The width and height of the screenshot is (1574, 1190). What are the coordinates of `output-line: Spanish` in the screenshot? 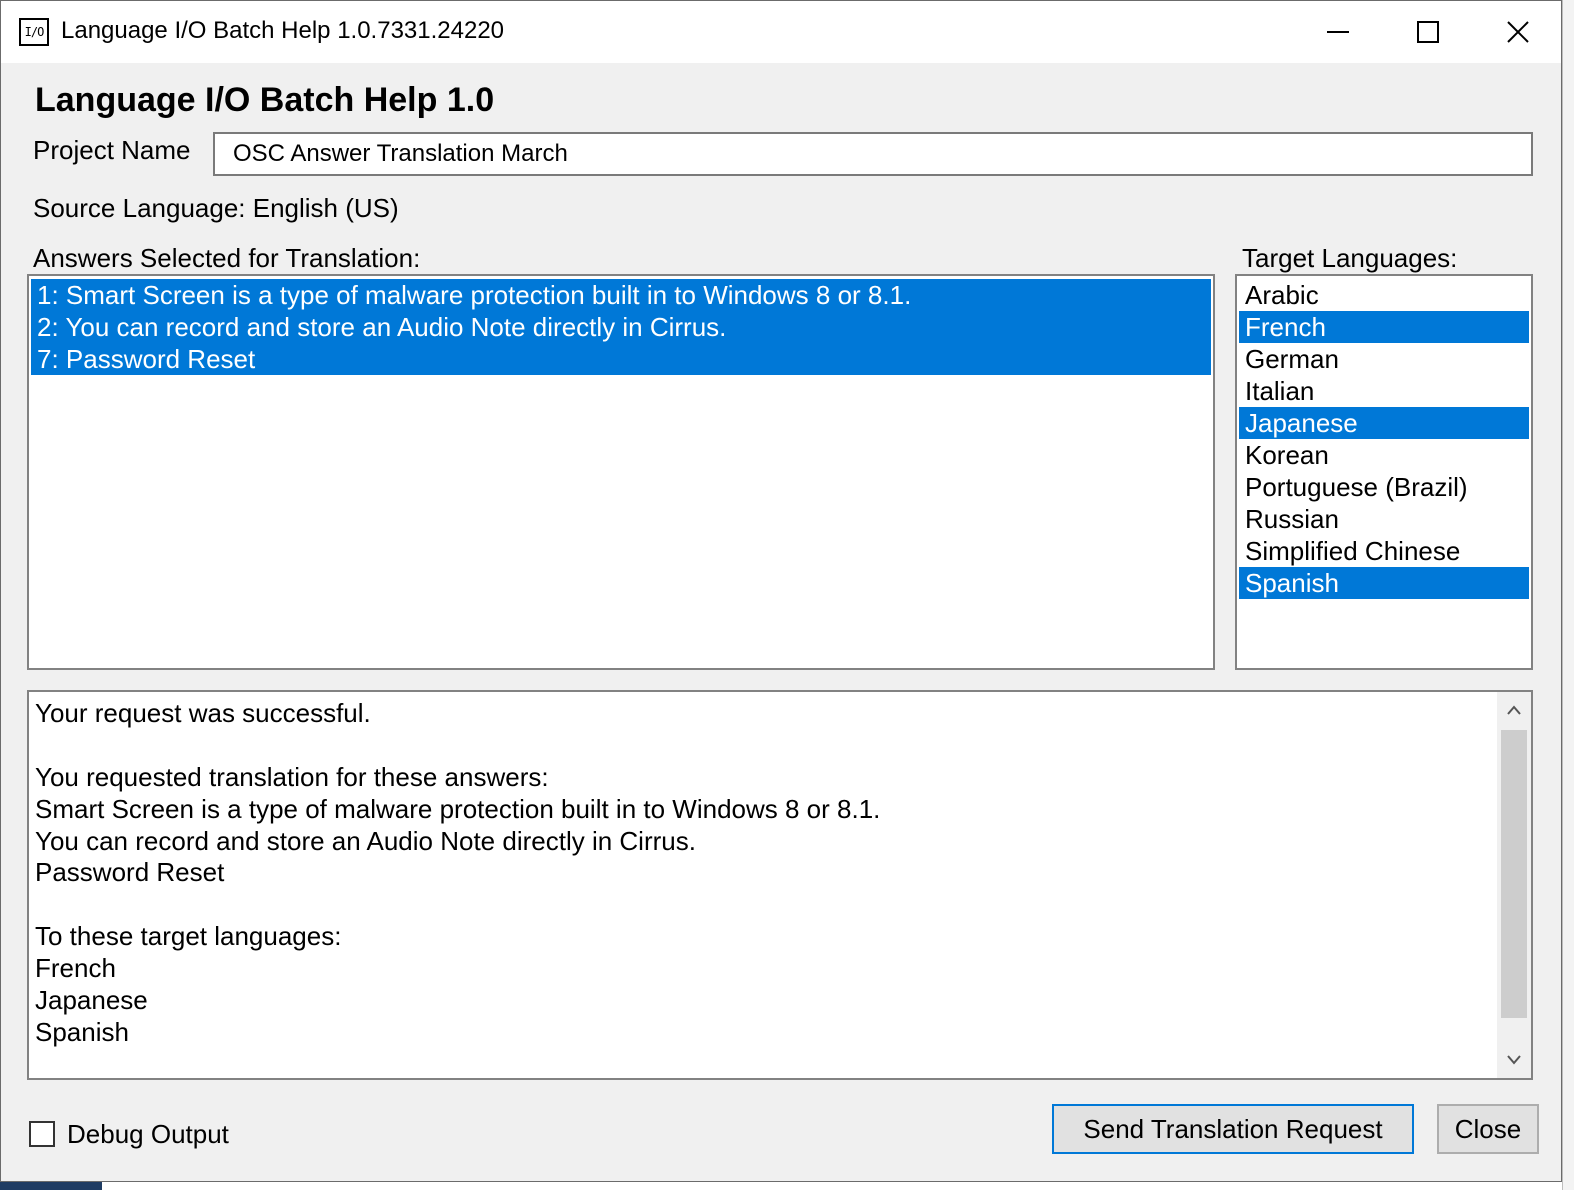 It's located at (82, 1031).